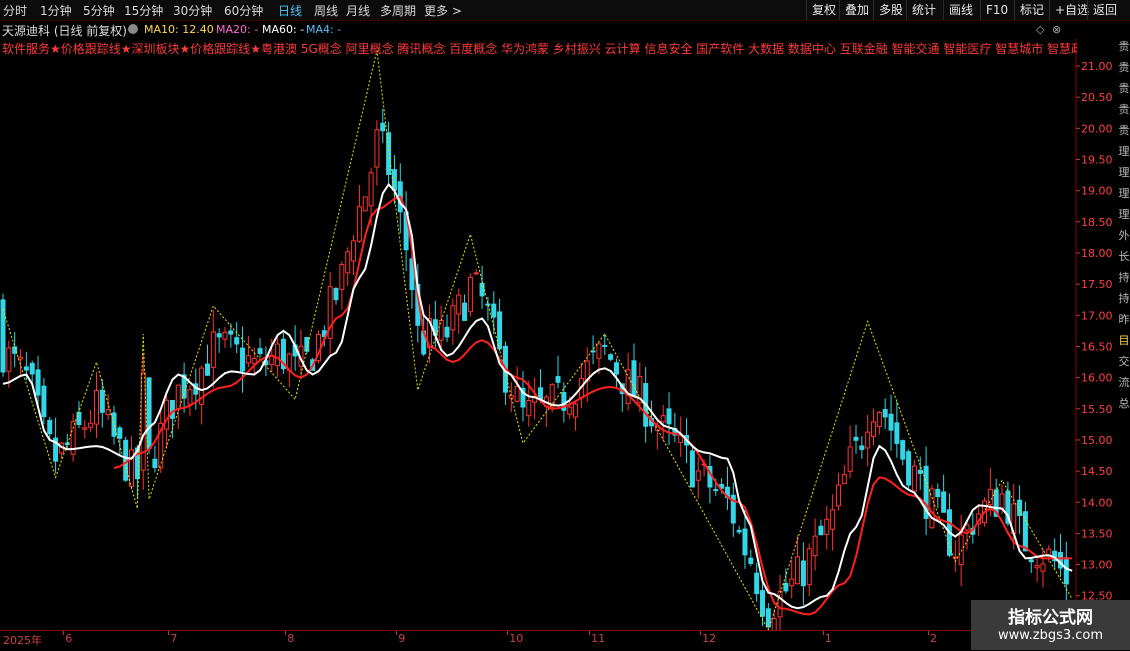 This screenshot has width=1130, height=651. Describe the element at coordinates (56, 10) in the screenshot. I see `tab-1: 1分钟` at that location.